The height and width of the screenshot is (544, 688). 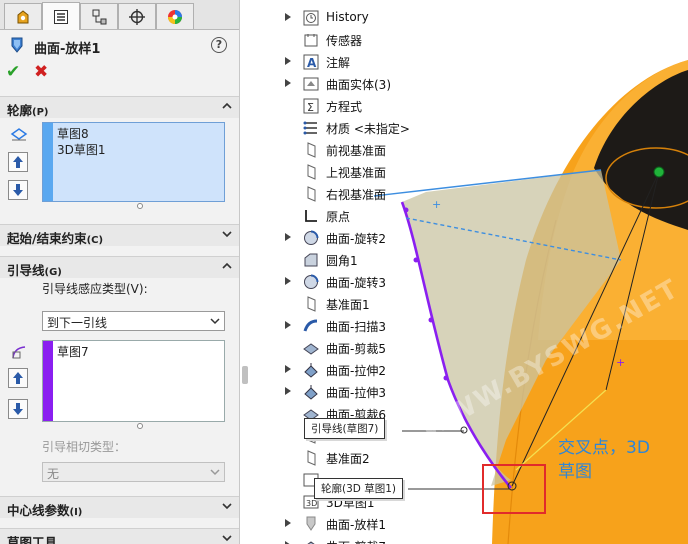 I want to click on guide-move-down-button, so click(x=18, y=409).